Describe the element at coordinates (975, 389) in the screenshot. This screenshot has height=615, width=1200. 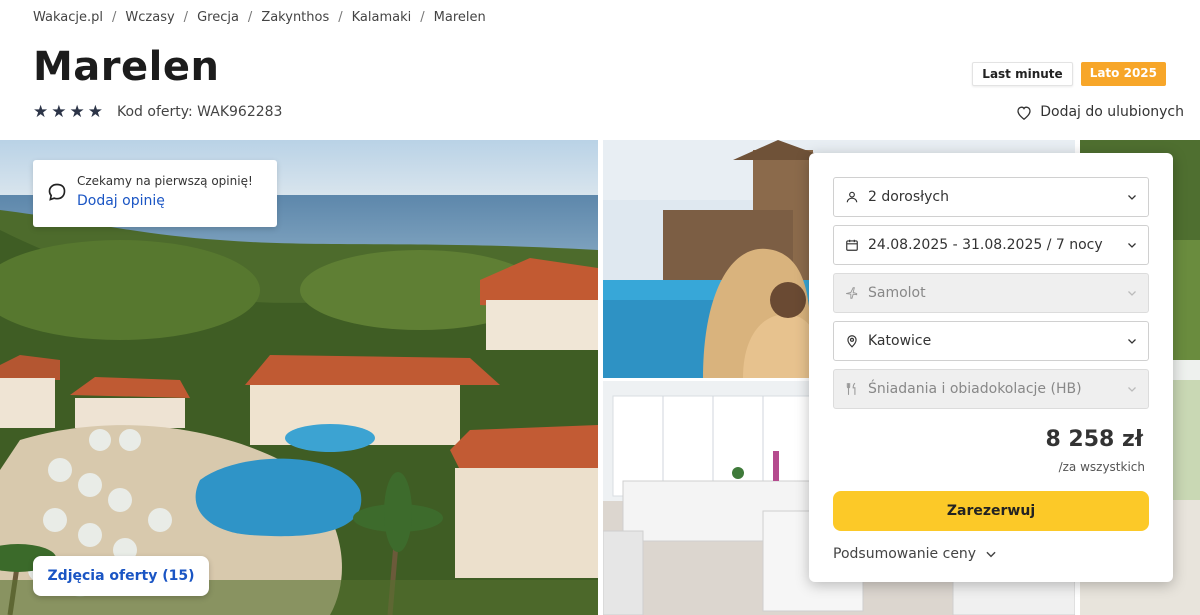
I see `board-value: Śniadania i obiadokolacje (HB)` at that location.